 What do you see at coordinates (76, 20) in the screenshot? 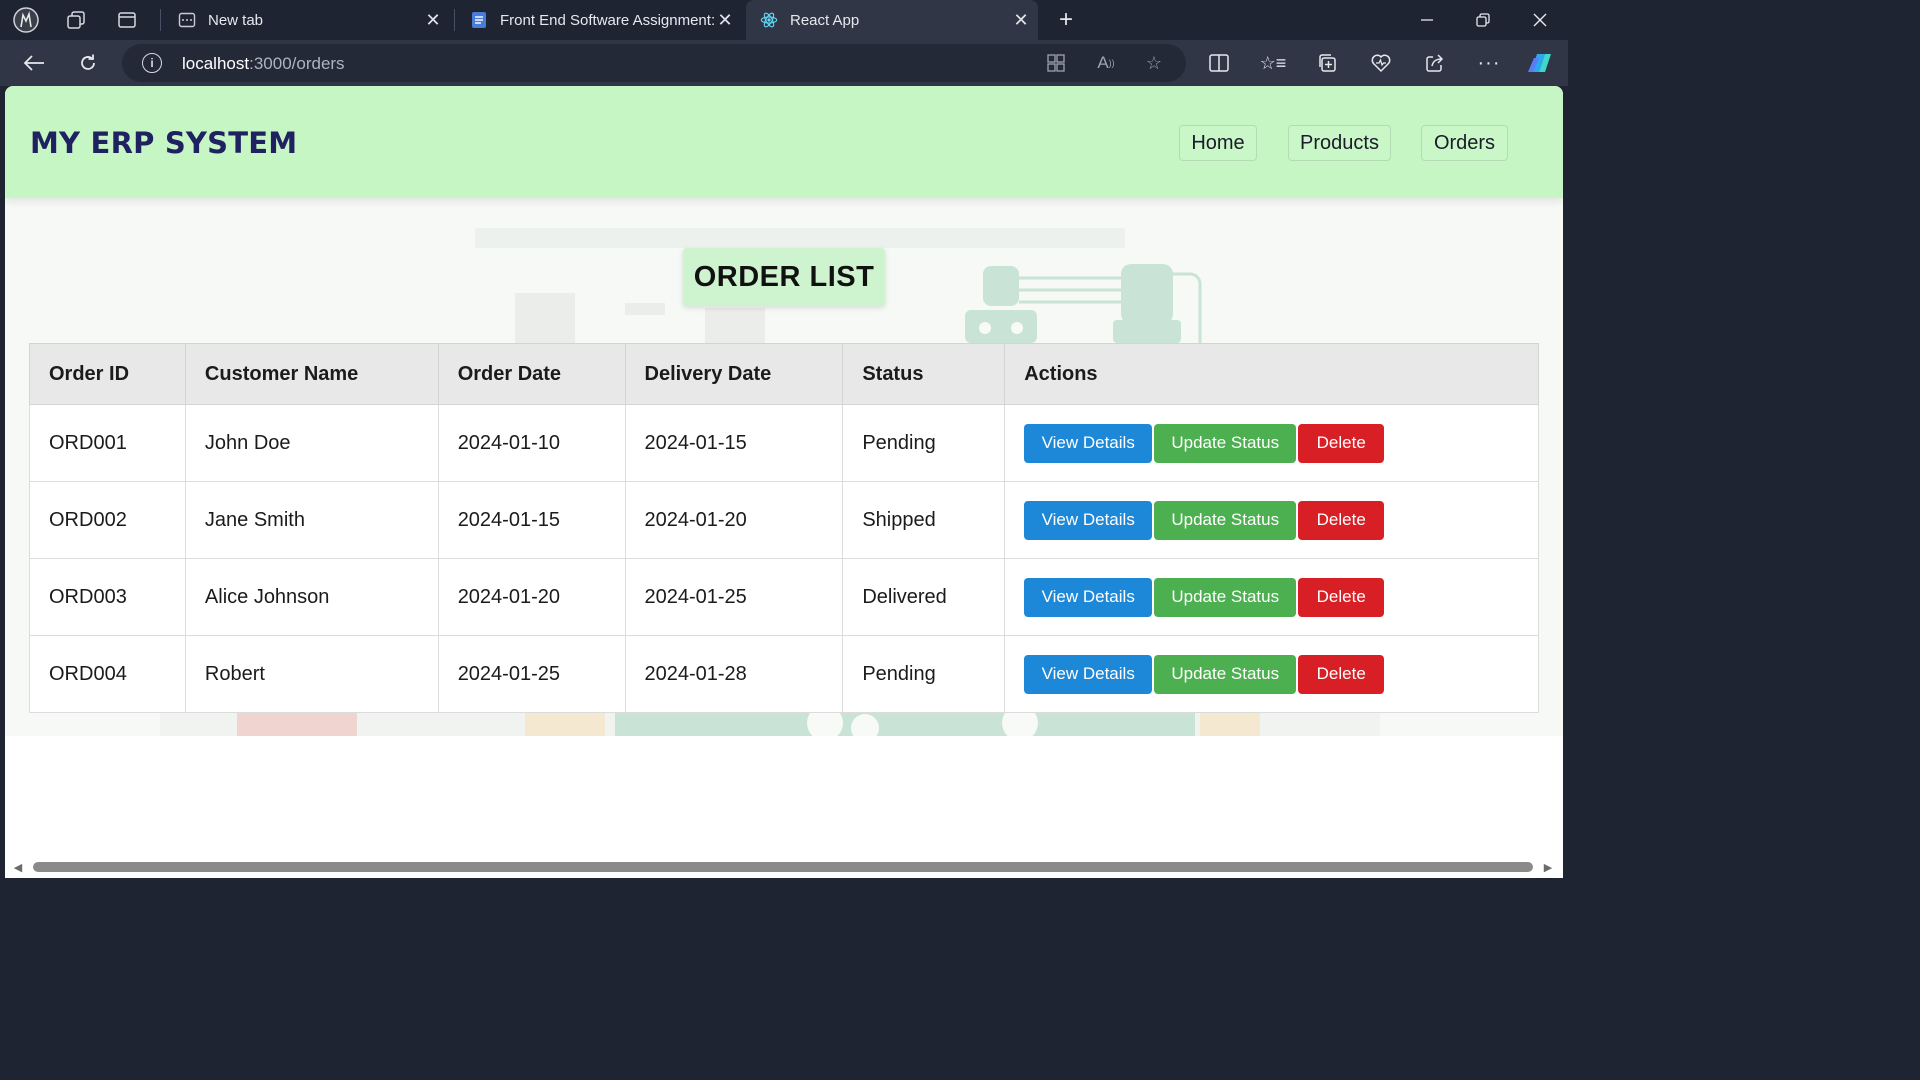
I see `workspaces-icon` at bounding box center [76, 20].